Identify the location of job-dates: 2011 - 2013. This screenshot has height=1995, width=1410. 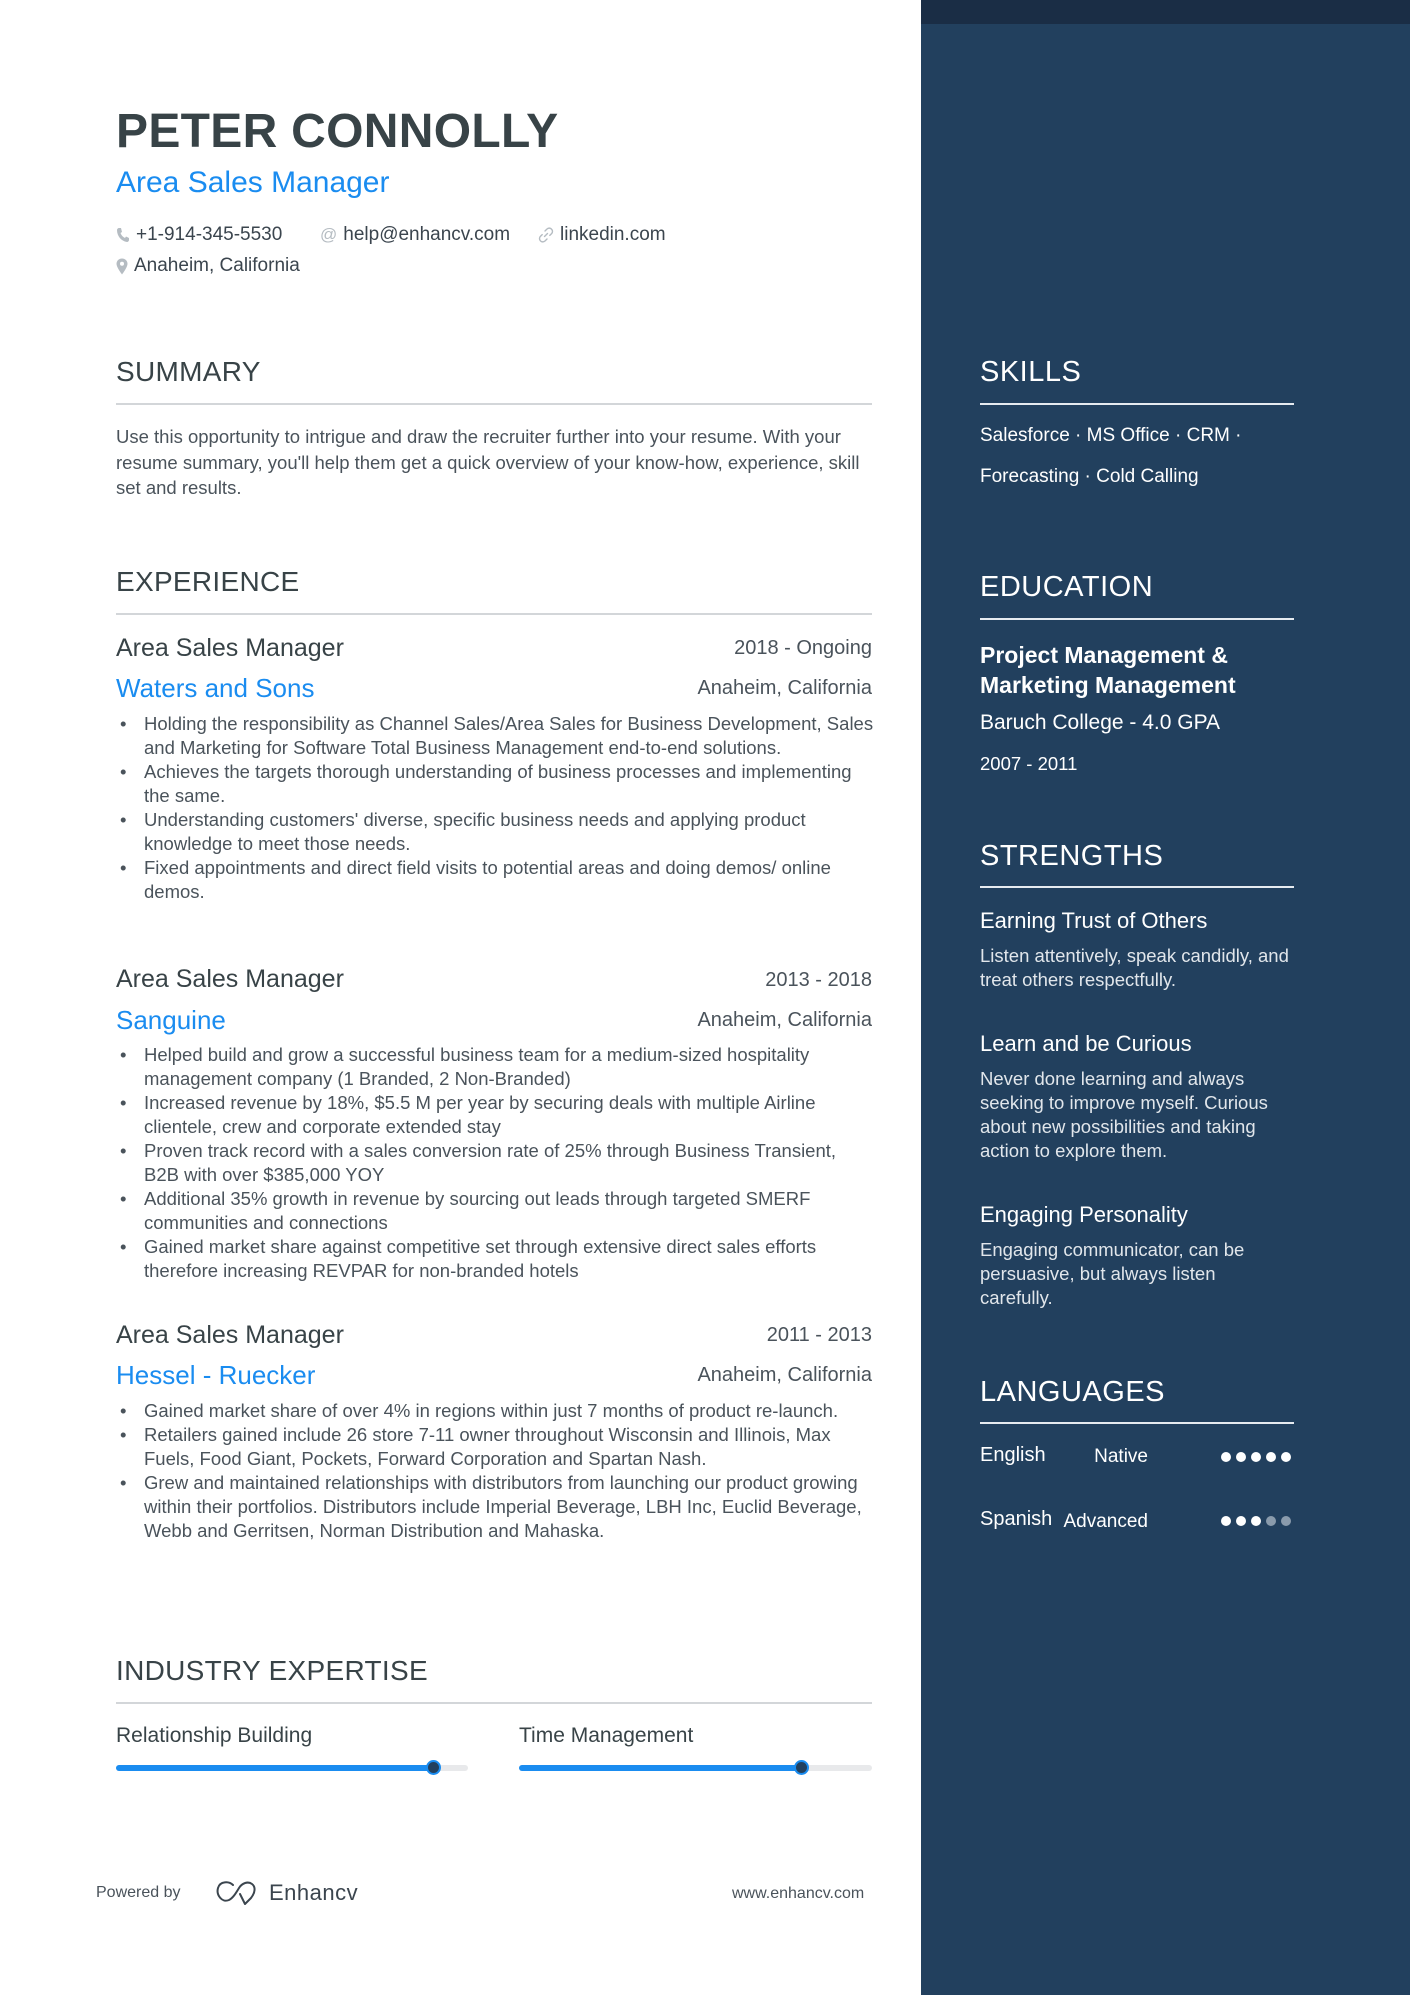
(819, 1335).